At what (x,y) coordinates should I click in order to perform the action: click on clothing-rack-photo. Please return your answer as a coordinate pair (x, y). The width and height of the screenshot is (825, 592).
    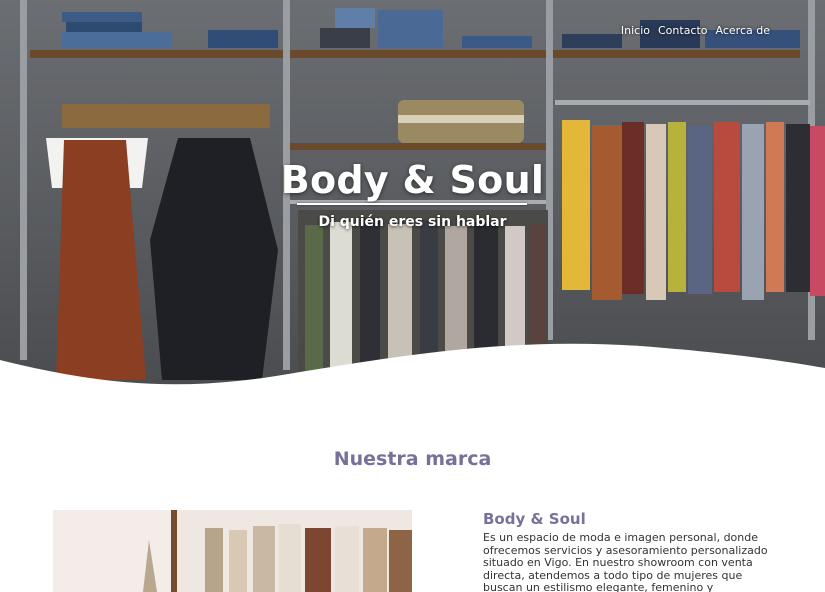
    Looking at the image, I should click on (232, 551).